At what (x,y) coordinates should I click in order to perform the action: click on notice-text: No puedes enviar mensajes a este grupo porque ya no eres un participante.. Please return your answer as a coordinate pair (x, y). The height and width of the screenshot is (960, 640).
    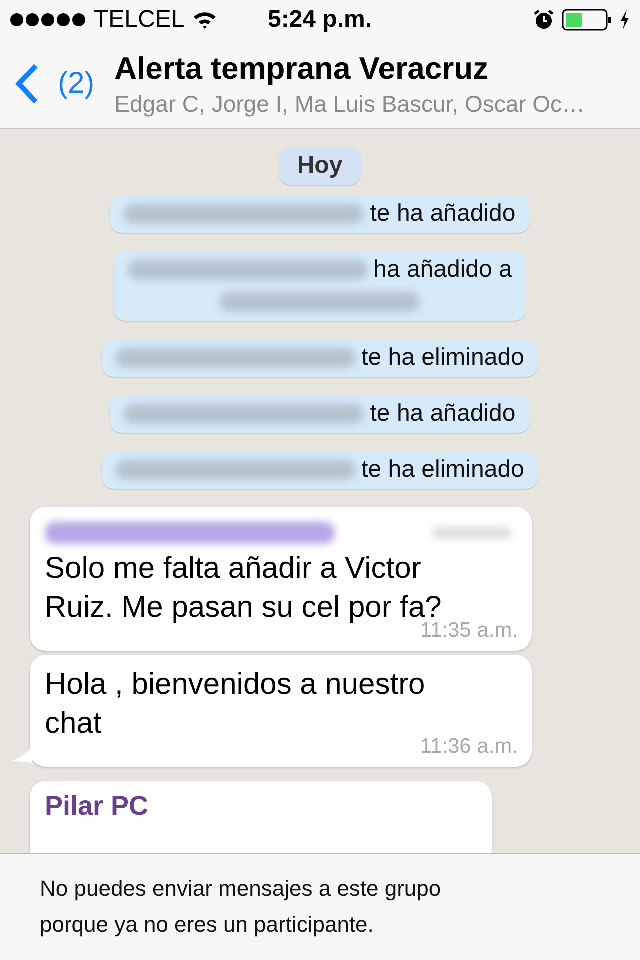
    Looking at the image, I should click on (241, 907).